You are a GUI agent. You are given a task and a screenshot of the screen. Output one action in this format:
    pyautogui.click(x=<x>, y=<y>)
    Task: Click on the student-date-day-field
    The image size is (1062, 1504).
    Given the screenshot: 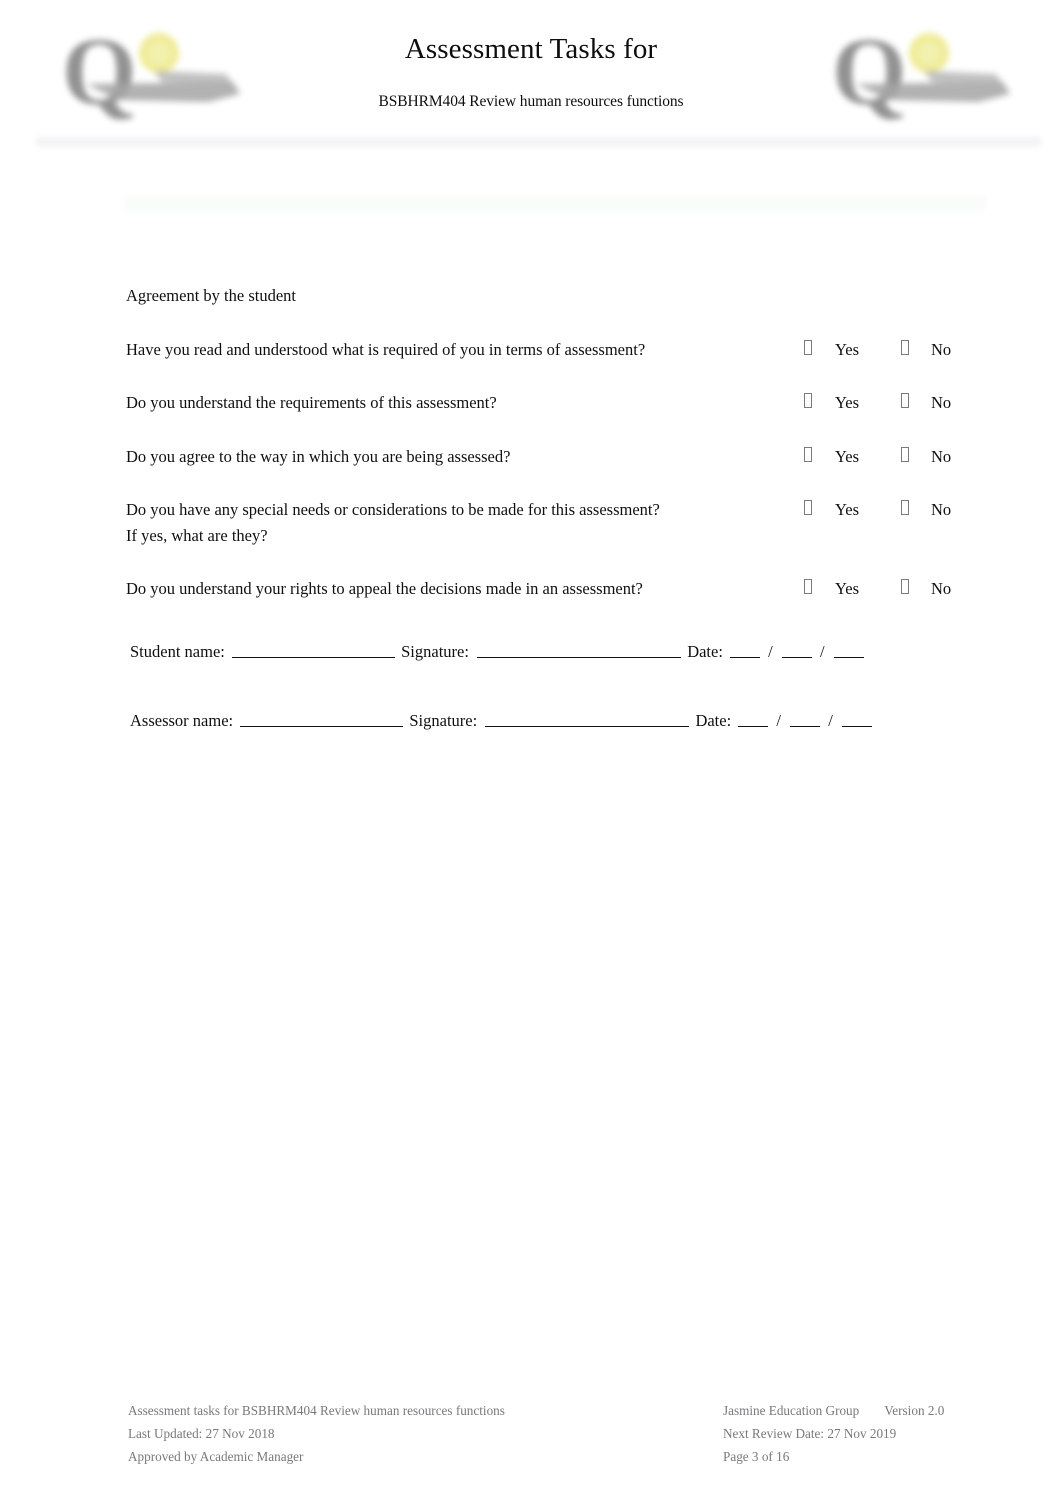 What is the action you would take?
    pyautogui.click(x=745, y=657)
    